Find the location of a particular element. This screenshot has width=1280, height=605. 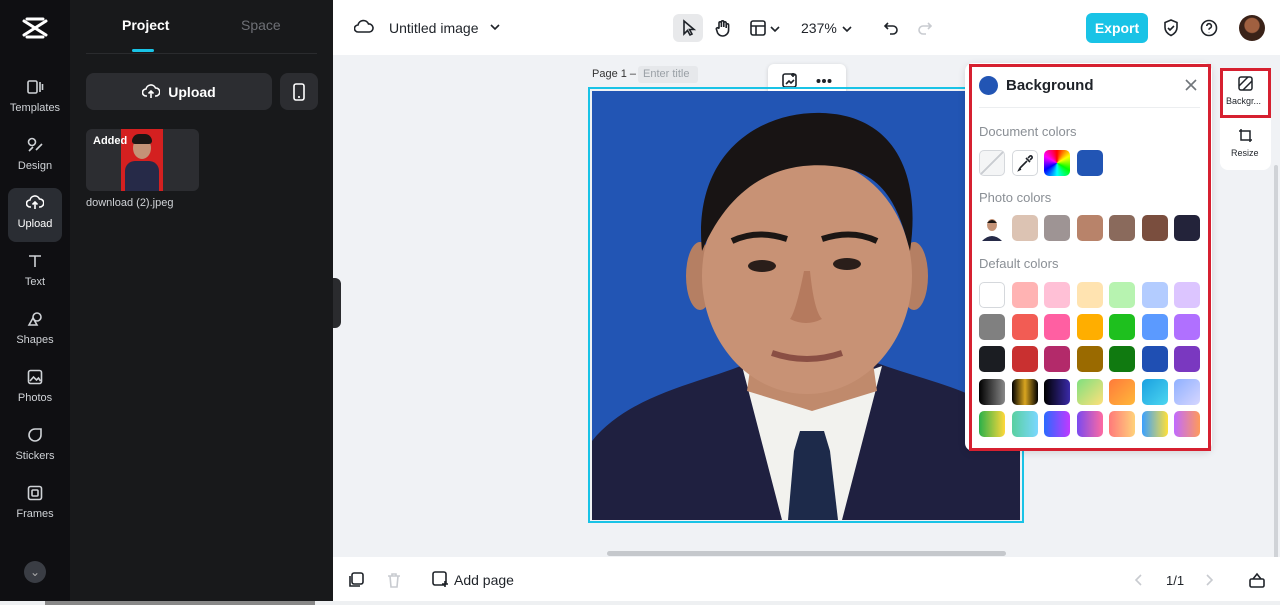

background-tab-highlight is located at coordinates (1245, 93).